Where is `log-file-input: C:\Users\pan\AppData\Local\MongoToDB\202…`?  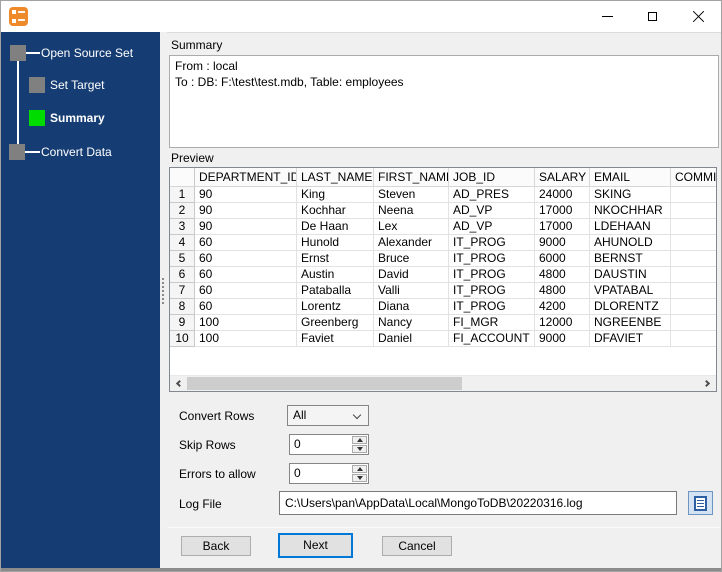 log-file-input: C:\Users\pan\AppData\Local\MongoToDB\202… is located at coordinates (478, 503).